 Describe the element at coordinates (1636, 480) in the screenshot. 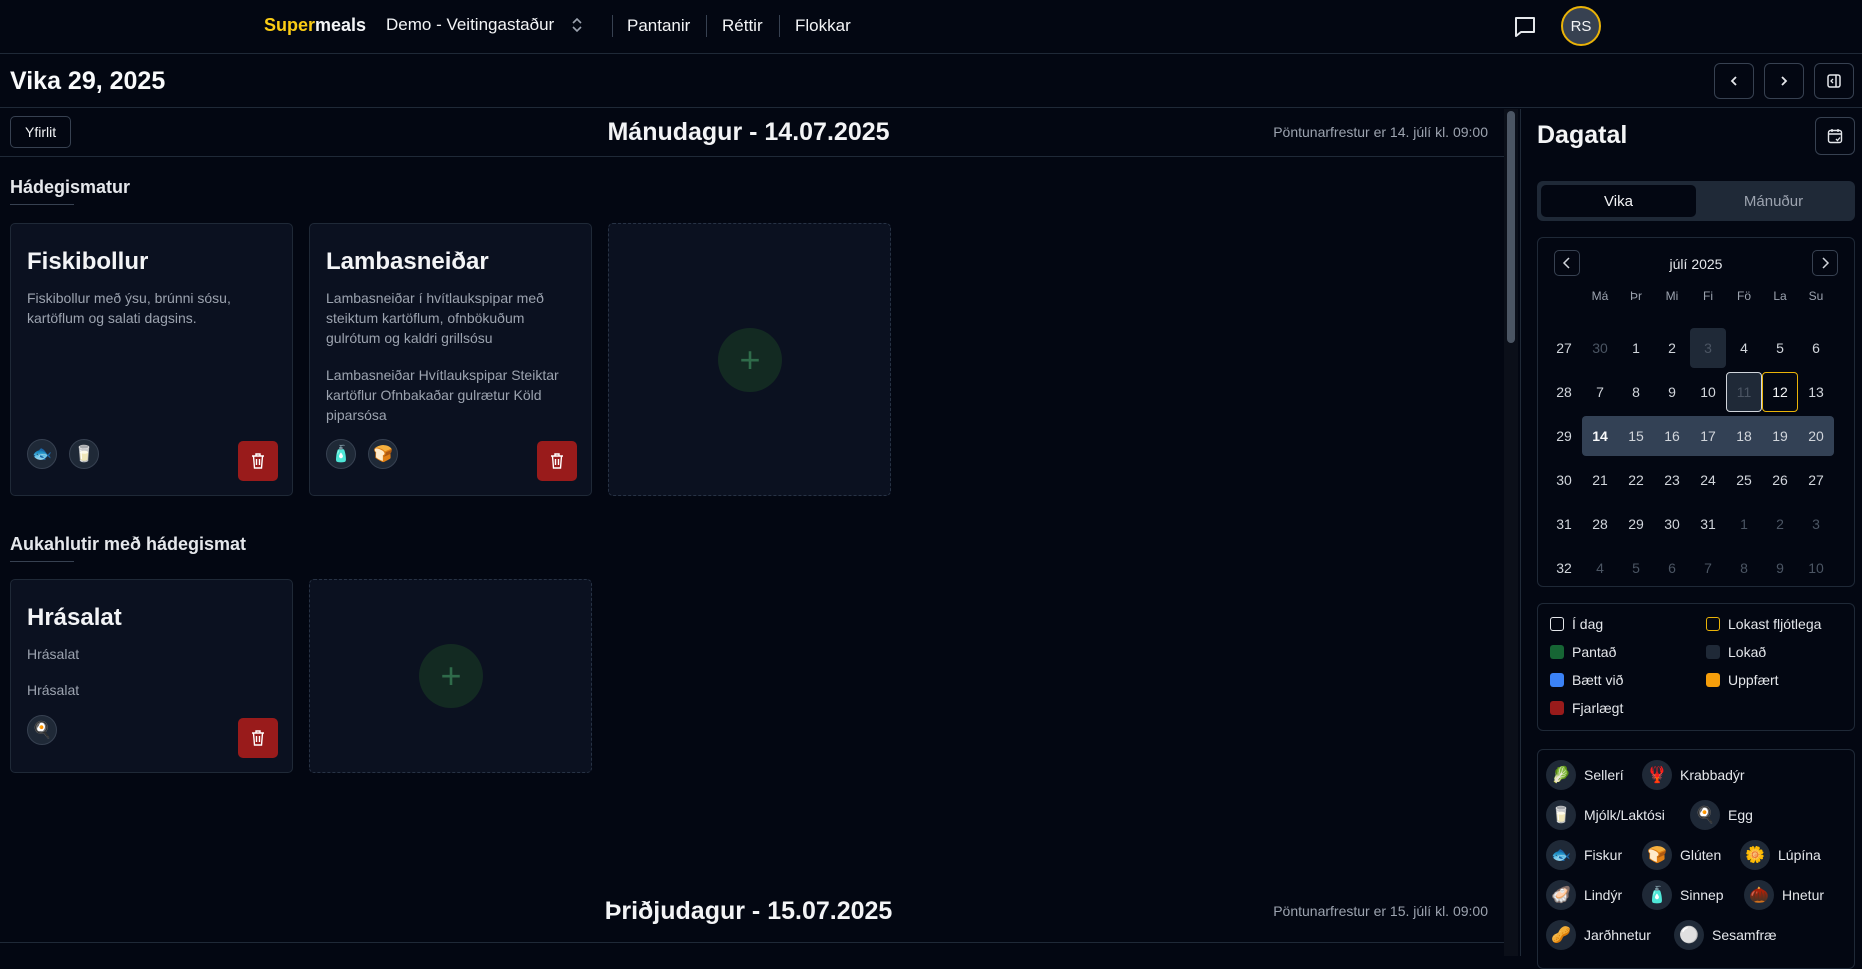

I see `calendar-day: 22` at that location.